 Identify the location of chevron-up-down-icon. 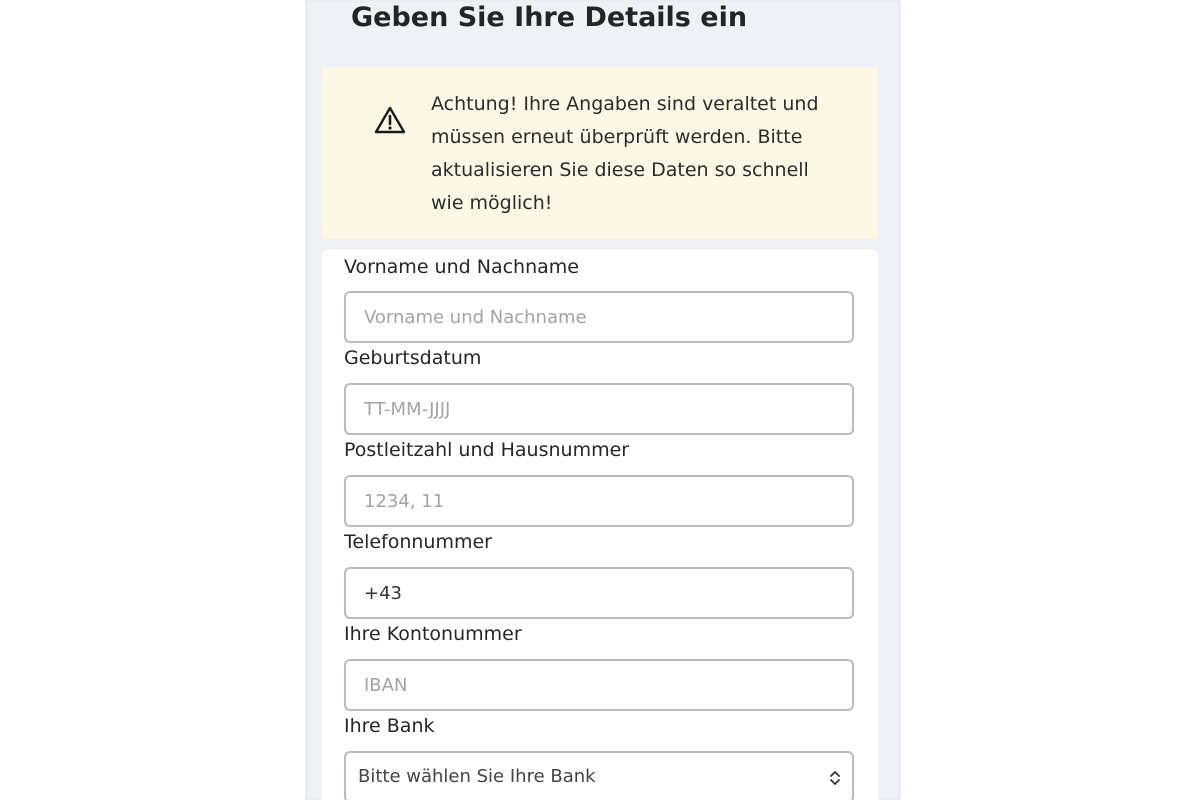
(835, 778).